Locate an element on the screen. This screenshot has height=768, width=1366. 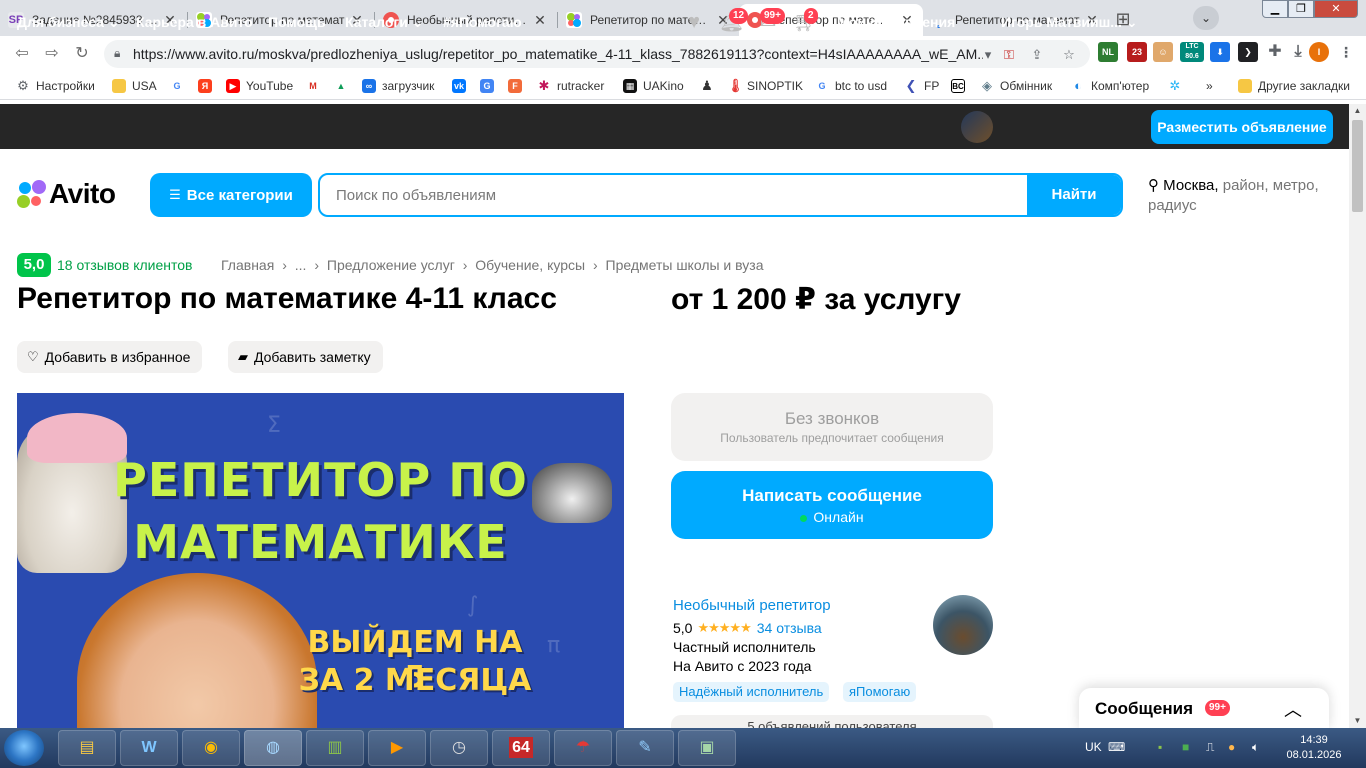
tray-app-icon: ▪ is located at coordinates (1160, 747).